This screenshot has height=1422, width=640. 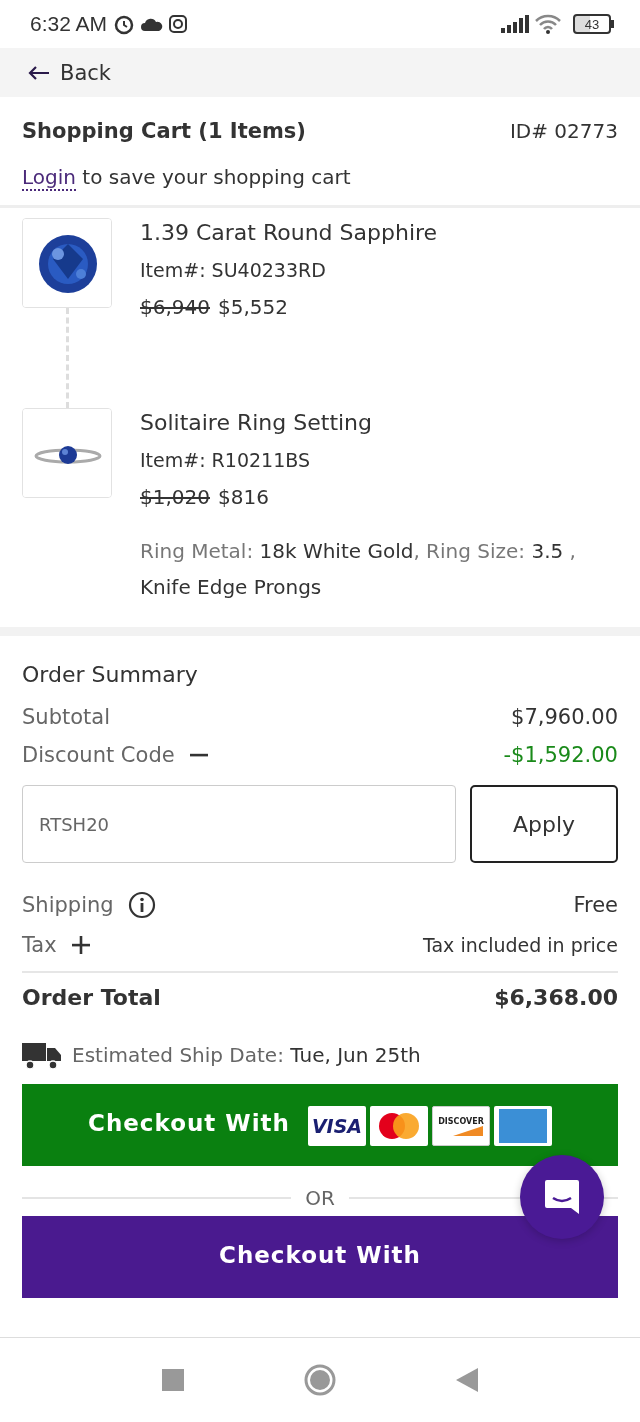 What do you see at coordinates (379, 569) in the screenshot?
I see `ring-options: Ring Metal: 18k White Gold, Ring Size: 3.5 , Knife Edge Prongs` at bounding box center [379, 569].